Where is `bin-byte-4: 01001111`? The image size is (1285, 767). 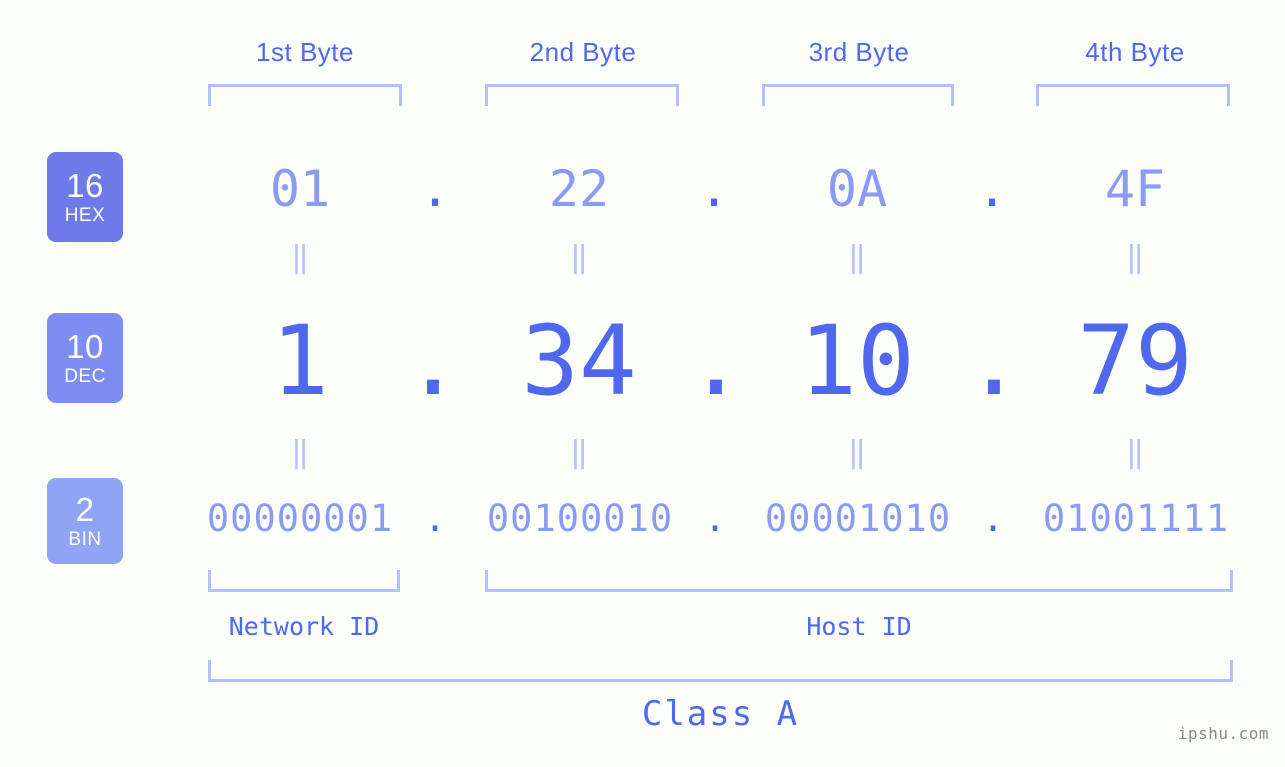
bin-byte-4: 01001111 is located at coordinates (1136, 518).